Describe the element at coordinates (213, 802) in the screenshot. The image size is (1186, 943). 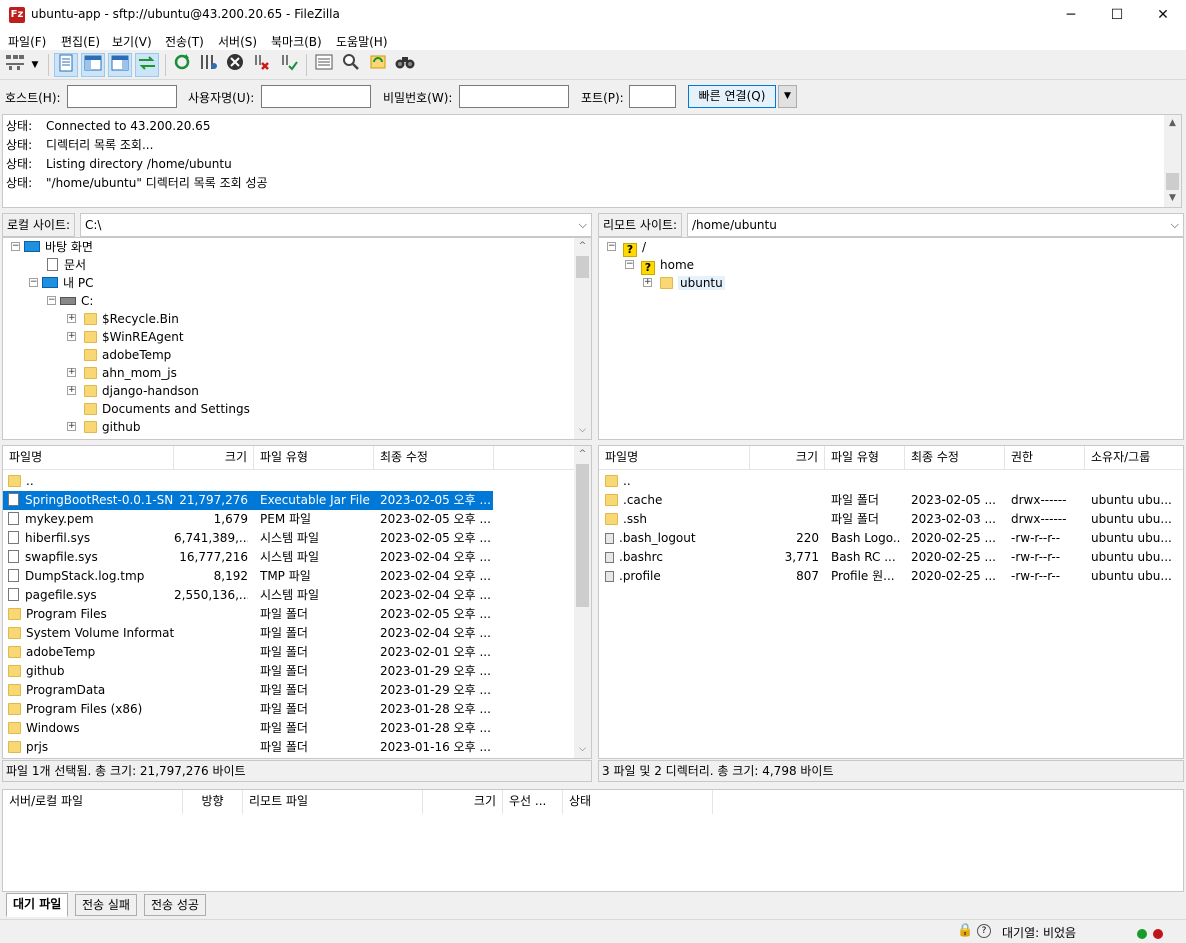
I see `column-direction: 방향` at that location.